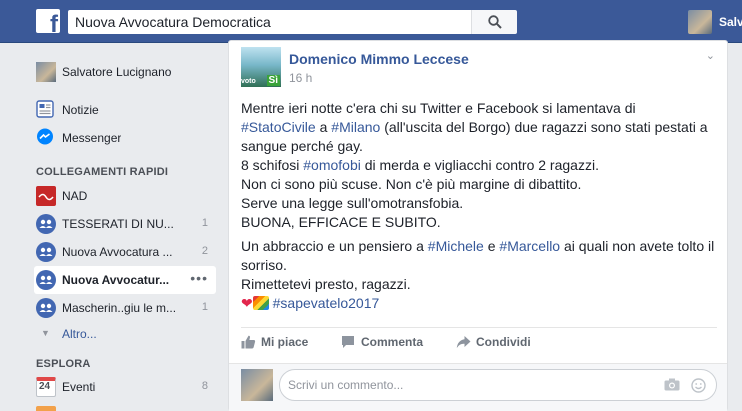  Describe the element at coordinates (248, 342) in the screenshot. I see `thumbs-up-icon` at that location.